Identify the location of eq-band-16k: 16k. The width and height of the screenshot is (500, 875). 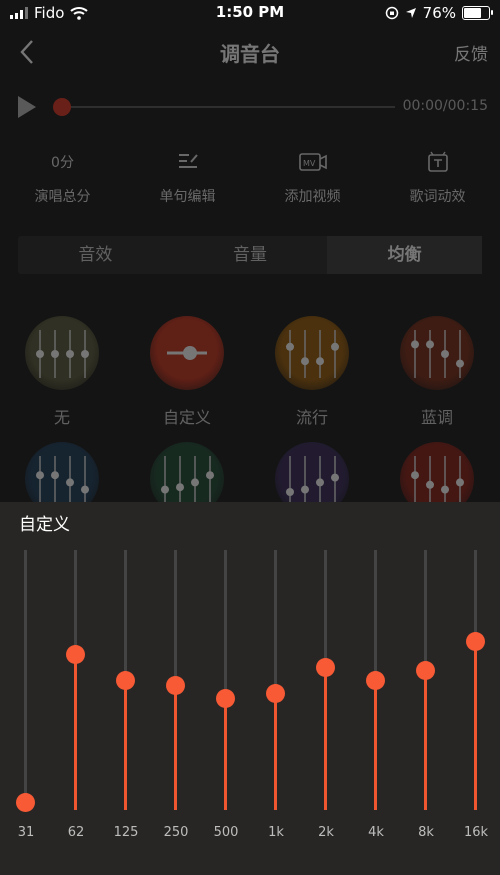
(476, 688).